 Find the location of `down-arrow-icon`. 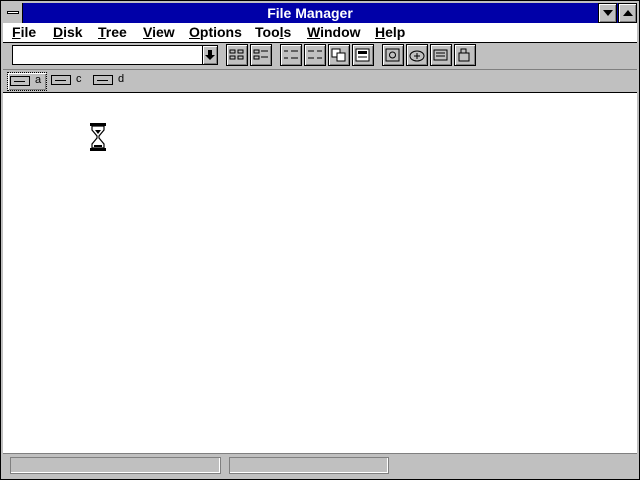

down-arrow-icon is located at coordinates (210, 55).